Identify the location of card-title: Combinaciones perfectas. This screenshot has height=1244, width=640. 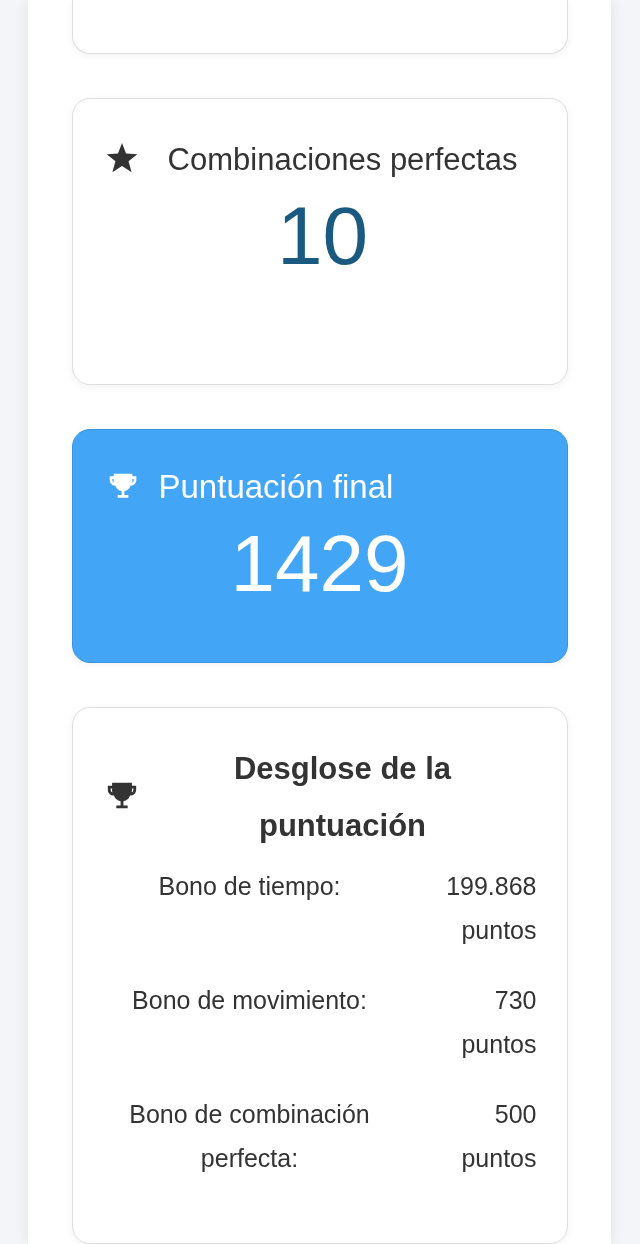
(342, 159).